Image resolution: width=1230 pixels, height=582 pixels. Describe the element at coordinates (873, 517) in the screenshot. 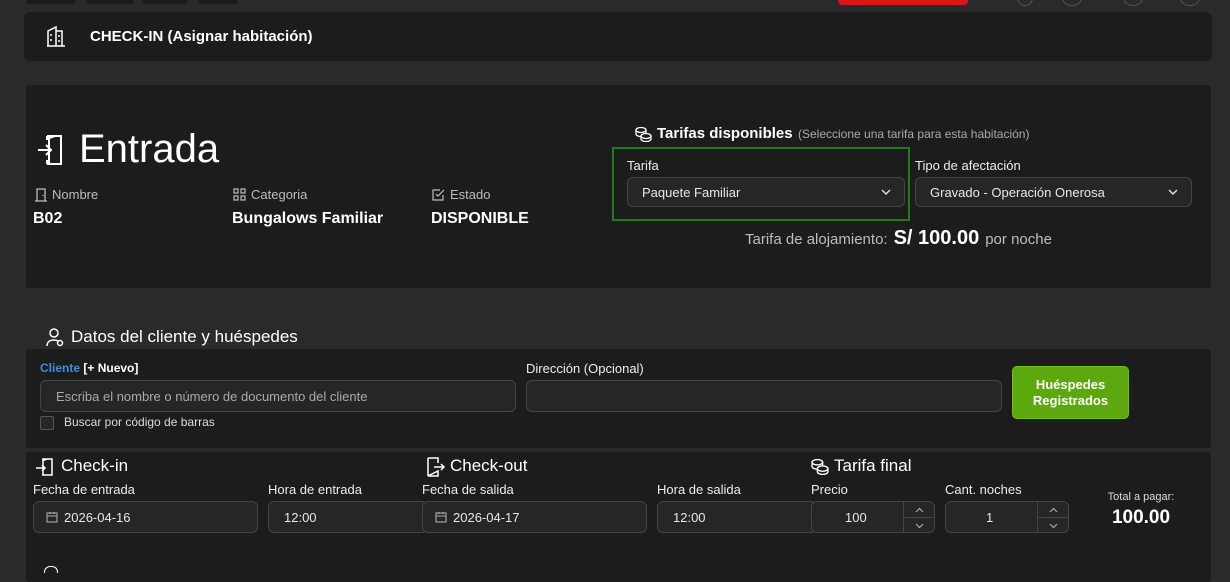

I see `precio-input: 100` at that location.